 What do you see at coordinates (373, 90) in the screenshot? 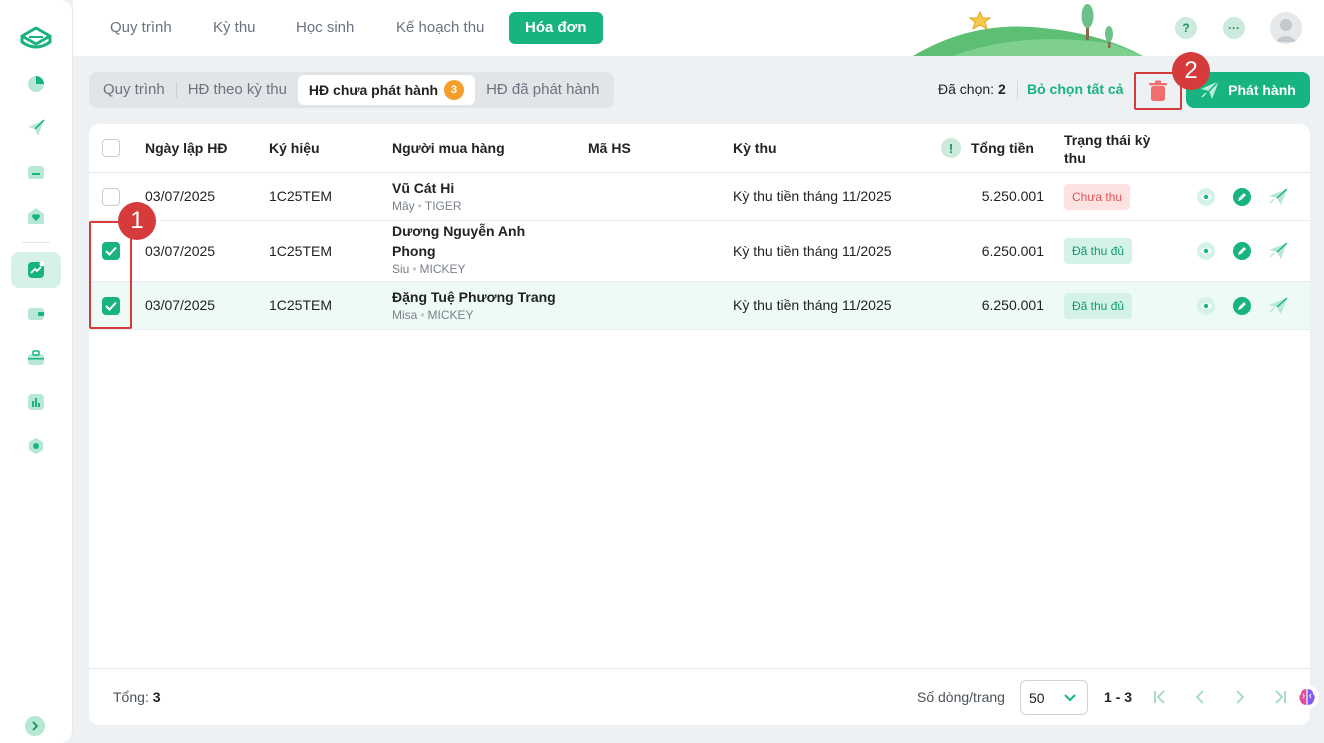
I see `subtab-label: HĐ chưa phát hành` at bounding box center [373, 90].